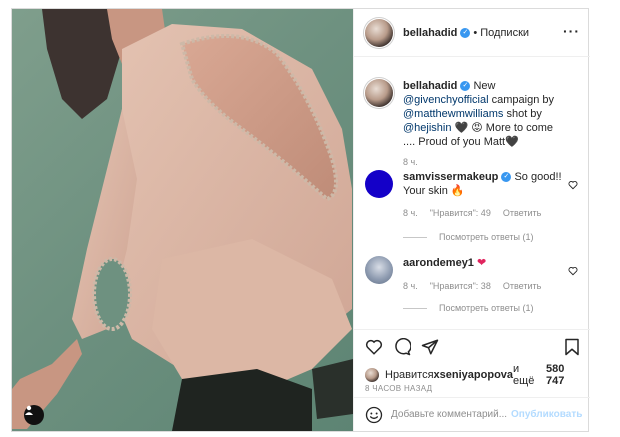 This screenshot has height=437, width=620. What do you see at coordinates (546, 414) in the screenshot?
I see `publish-button: Опубликовать` at bounding box center [546, 414].